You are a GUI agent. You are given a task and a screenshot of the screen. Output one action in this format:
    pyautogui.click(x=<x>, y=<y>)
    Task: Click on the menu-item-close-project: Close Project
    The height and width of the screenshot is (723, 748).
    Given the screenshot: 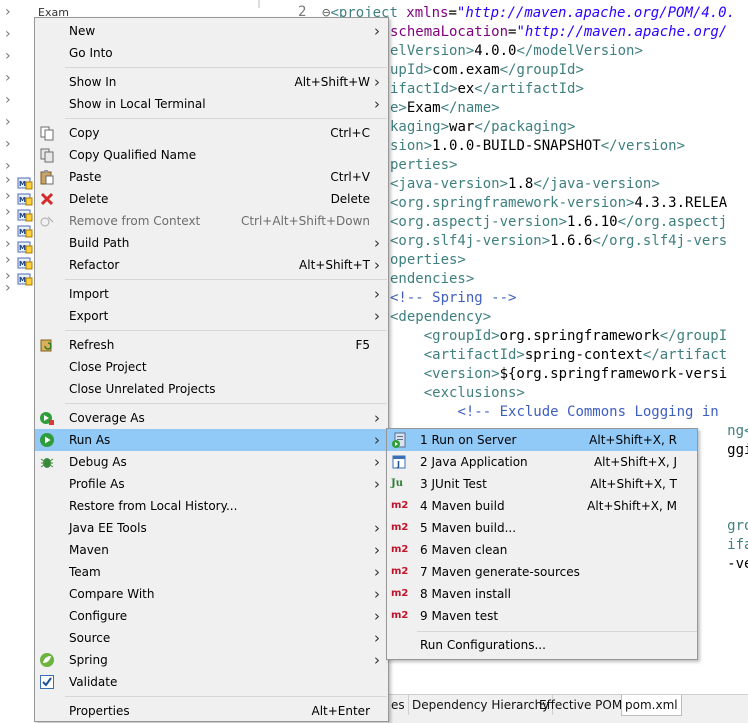 What is the action you would take?
    pyautogui.click(x=211, y=367)
    